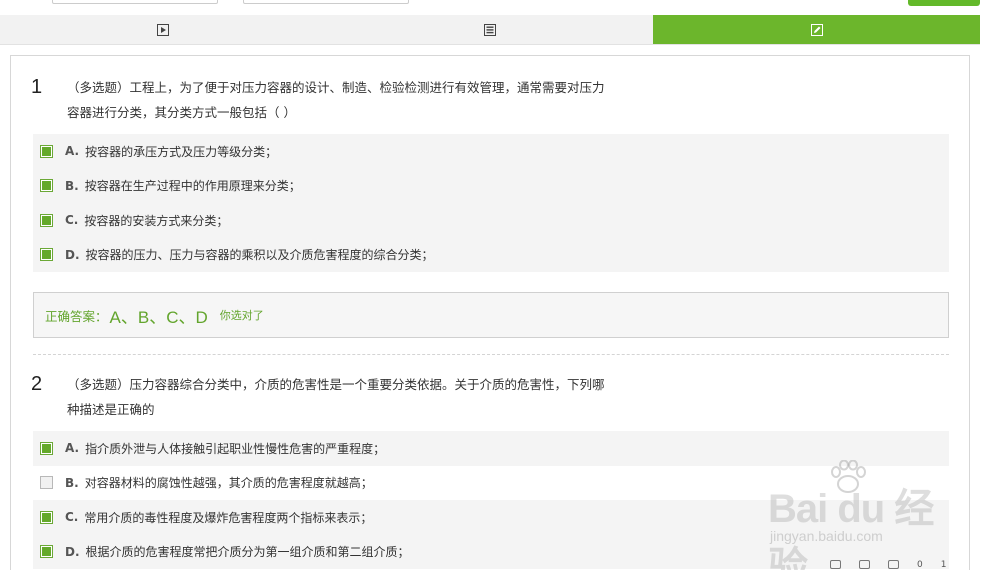  Describe the element at coordinates (491, 482) in the screenshot. I see `option-b: B. 对容器材料的腐蚀性越强，其介质的危害程度就越高；` at that location.